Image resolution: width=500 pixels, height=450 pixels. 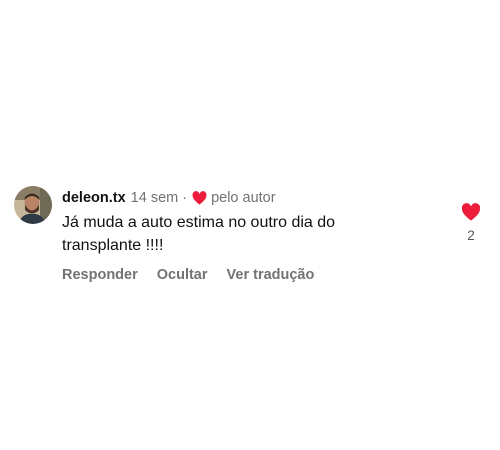 I want to click on reply-button: Responder, so click(x=100, y=275).